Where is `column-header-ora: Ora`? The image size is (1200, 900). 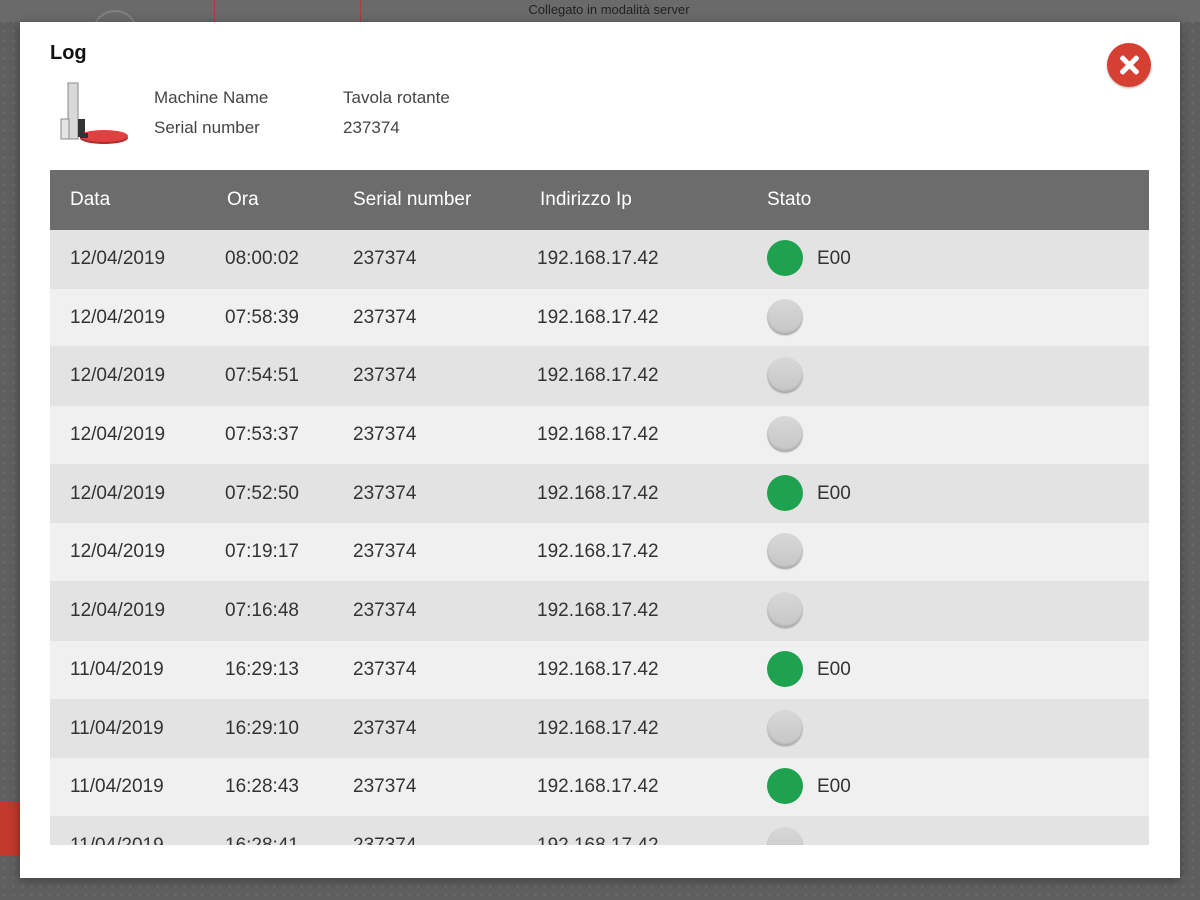 column-header-ora: Ora is located at coordinates (243, 199).